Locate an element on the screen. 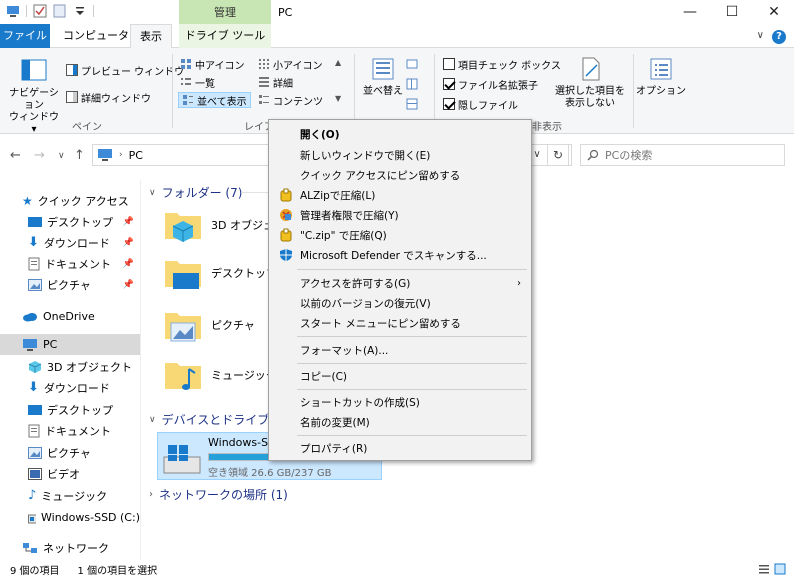 This screenshot has height=579, width=794. menu-pin-start: スタート メニューにピン留めする is located at coordinates (400, 323).